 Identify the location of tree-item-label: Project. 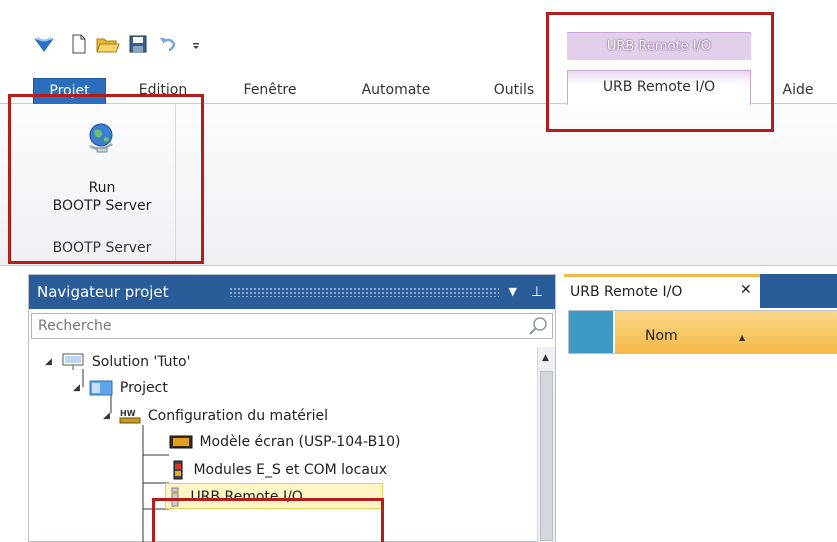
(143, 388).